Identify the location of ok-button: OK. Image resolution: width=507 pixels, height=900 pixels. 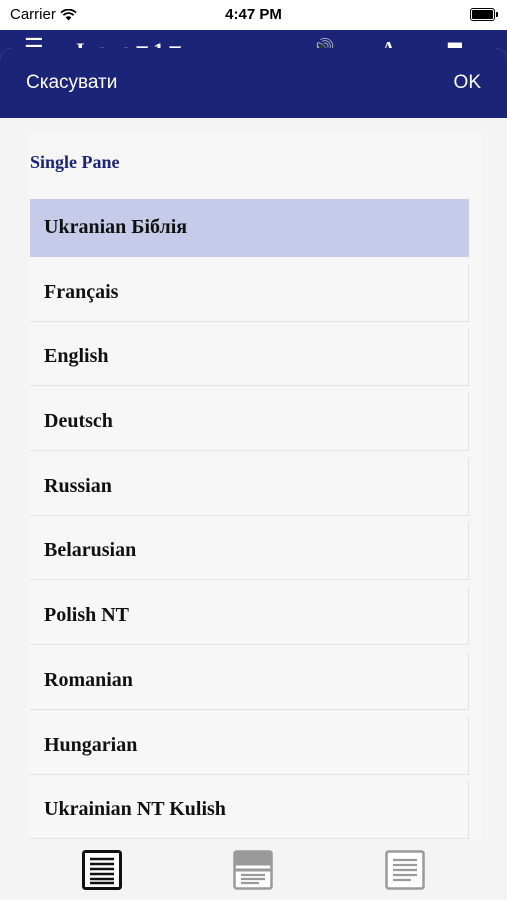
(467, 83).